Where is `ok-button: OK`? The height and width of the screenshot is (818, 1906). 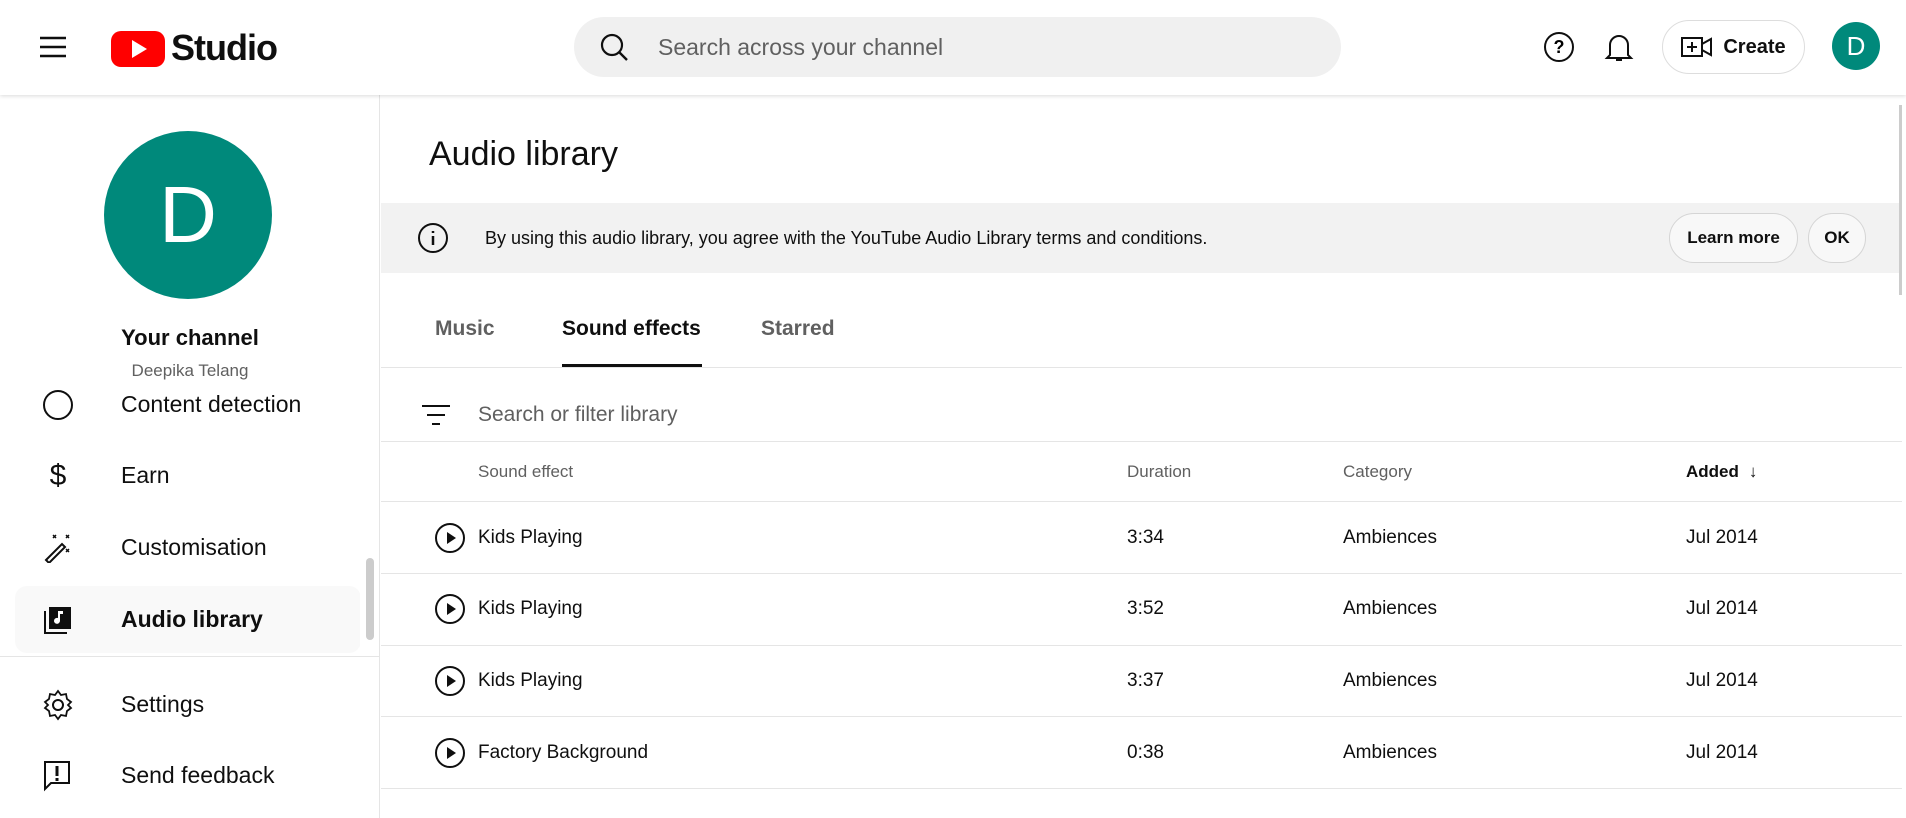
ok-button: OK is located at coordinates (1837, 238).